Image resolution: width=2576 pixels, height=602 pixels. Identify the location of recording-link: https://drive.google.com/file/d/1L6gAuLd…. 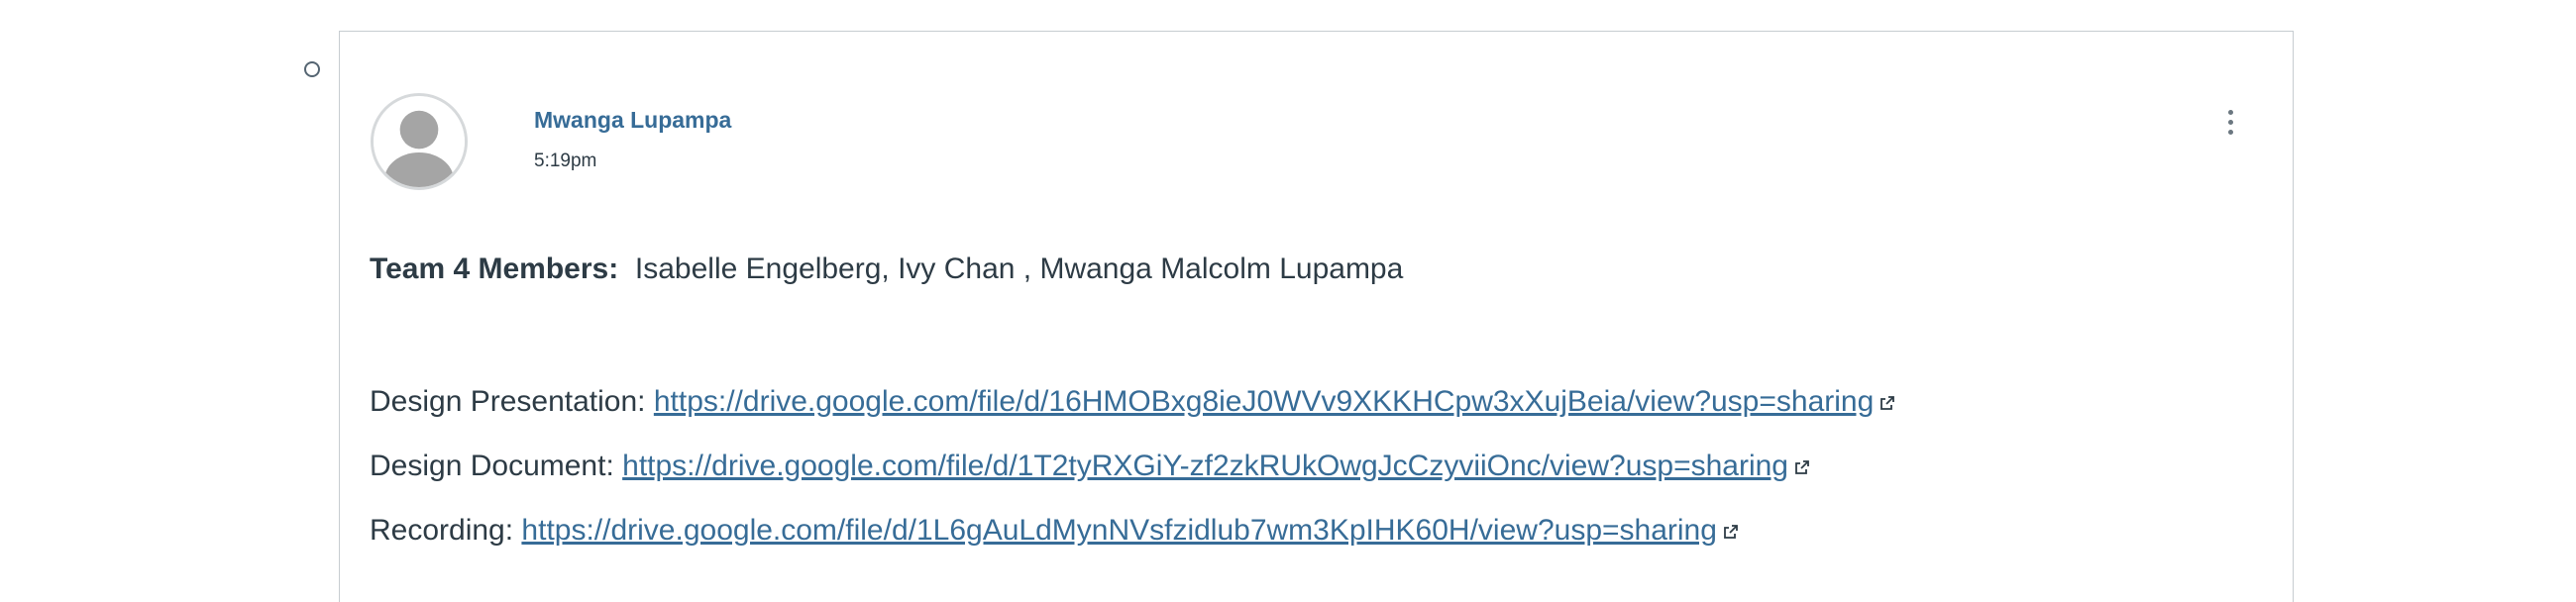
(1119, 530).